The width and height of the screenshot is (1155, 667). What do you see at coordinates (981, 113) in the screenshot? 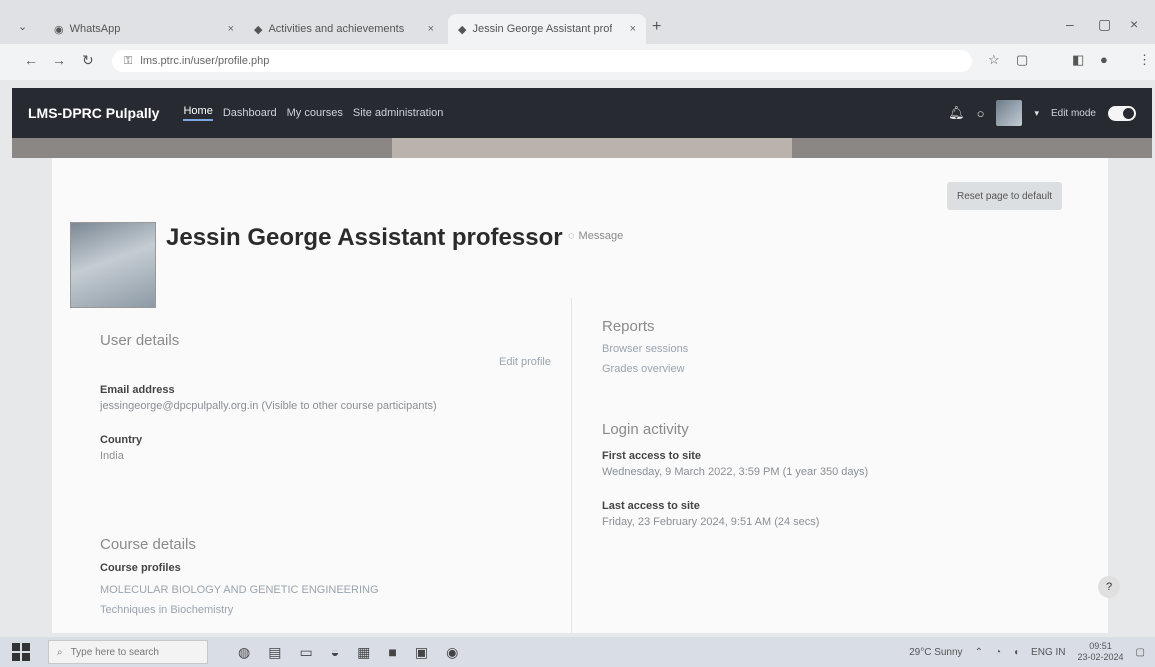
I see `chat-icon: ○` at bounding box center [981, 113].